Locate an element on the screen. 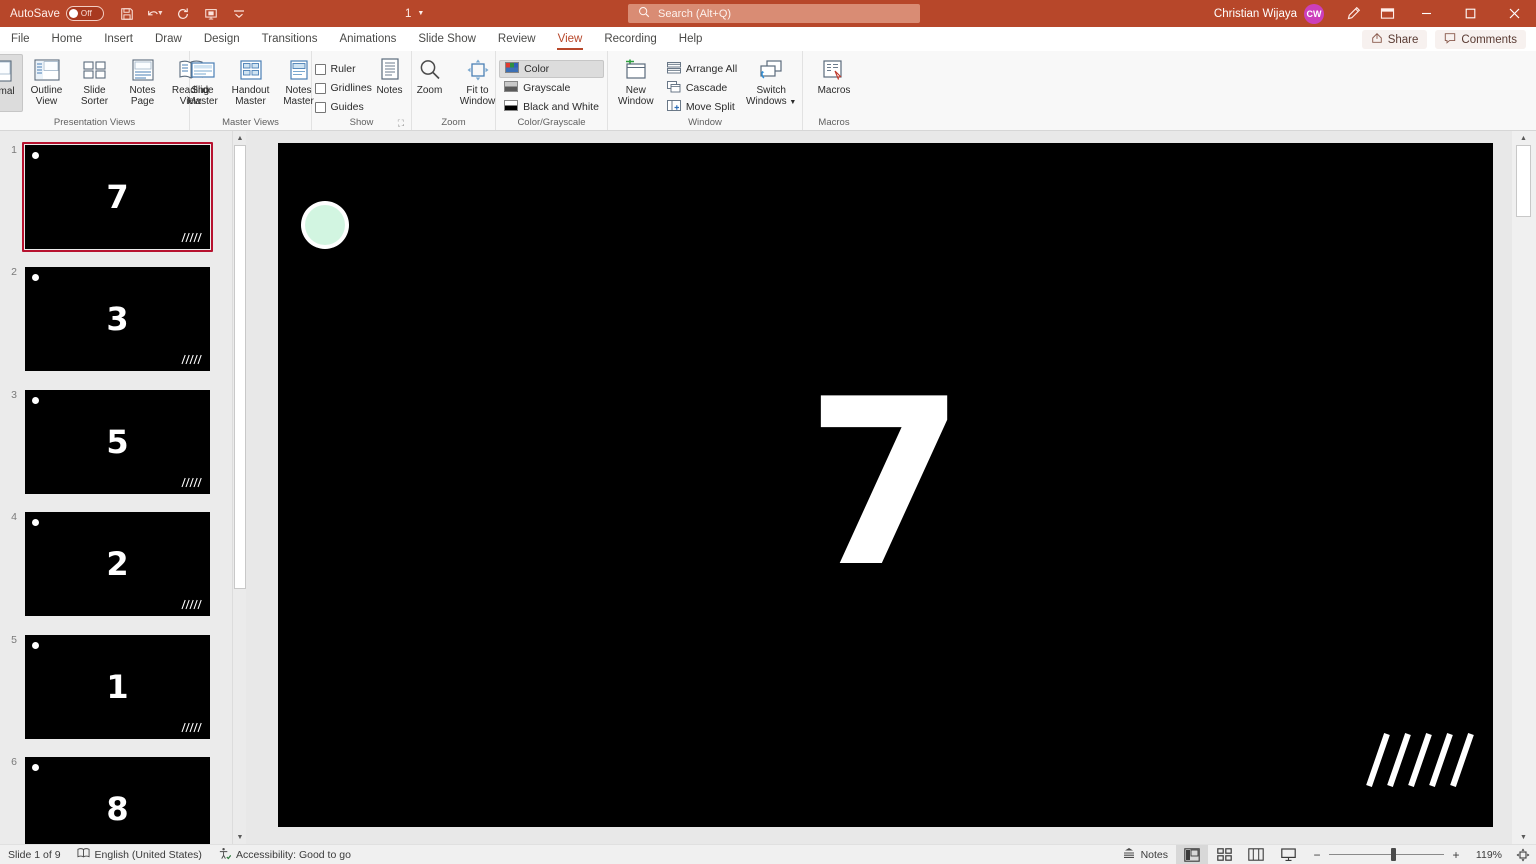 The image size is (1536, 864). slide-count-status: Slide 1 of 9 is located at coordinates (34, 854).